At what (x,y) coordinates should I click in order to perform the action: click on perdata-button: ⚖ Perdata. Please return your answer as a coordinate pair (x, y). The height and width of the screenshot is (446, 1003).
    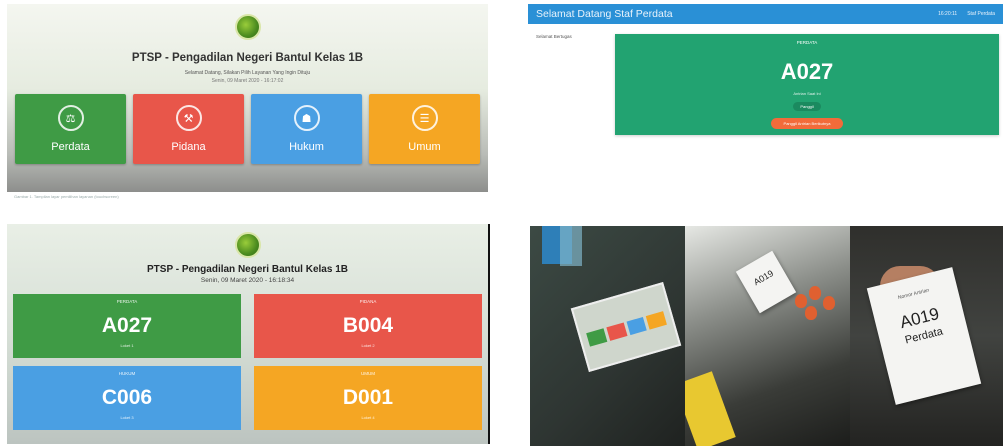
    Looking at the image, I should click on (70, 129).